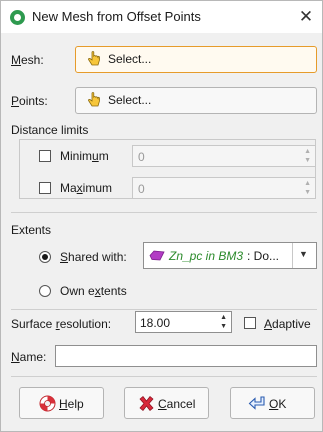 The image size is (323, 432). What do you see at coordinates (292, 255) in the screenshot?
I see `dropdown-divider` at bounding box center [292, 255].